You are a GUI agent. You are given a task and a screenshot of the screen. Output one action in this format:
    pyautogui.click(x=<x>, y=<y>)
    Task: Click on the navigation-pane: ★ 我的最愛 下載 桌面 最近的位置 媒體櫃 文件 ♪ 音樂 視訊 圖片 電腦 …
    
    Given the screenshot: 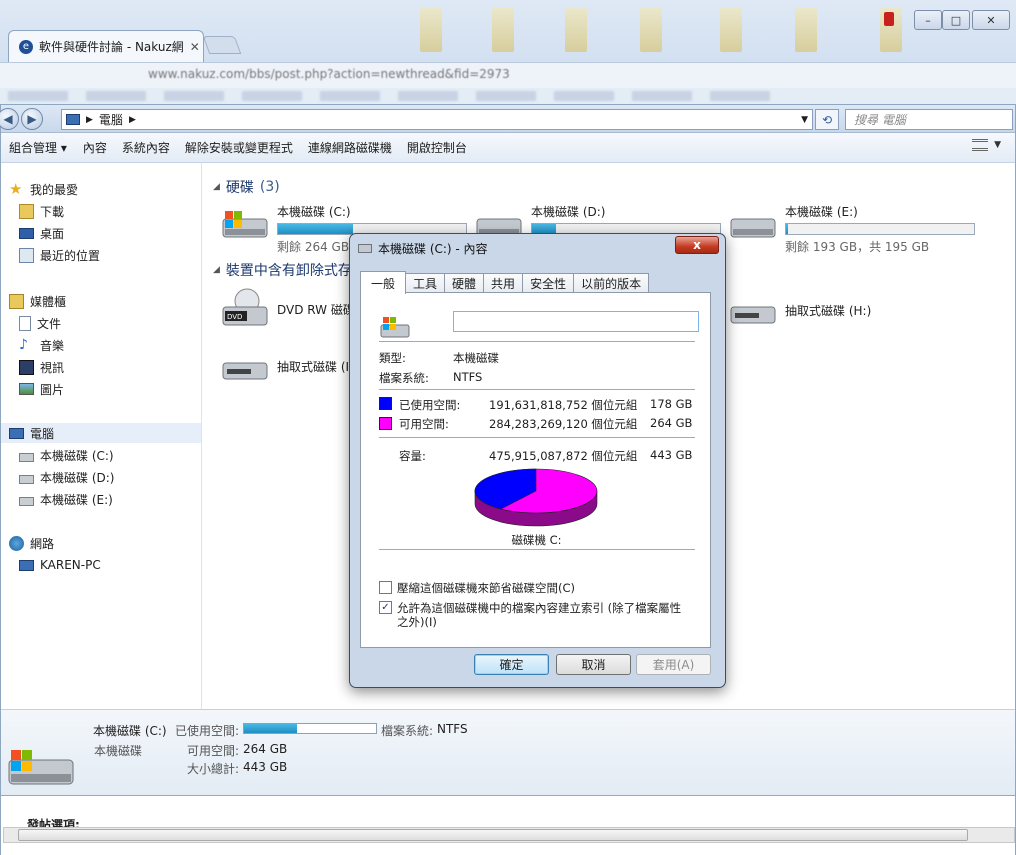 What is the action you would take?
    pyautogui.click(x=101, y=436)
    